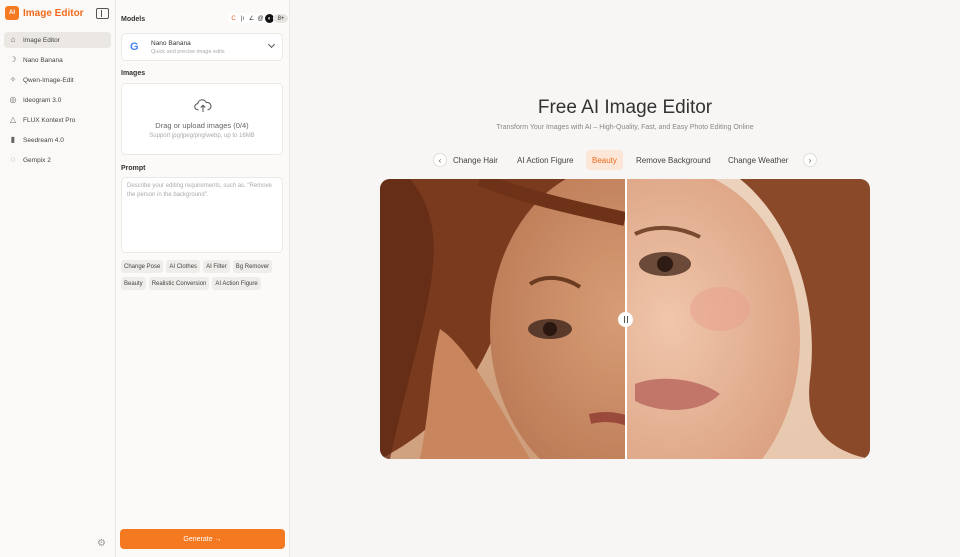 The image size is (960, 557). What do you see at coordinates (13, 159) in the screenshot?
I see `gempix-icon: ◌` at bounding box center [13, 159].